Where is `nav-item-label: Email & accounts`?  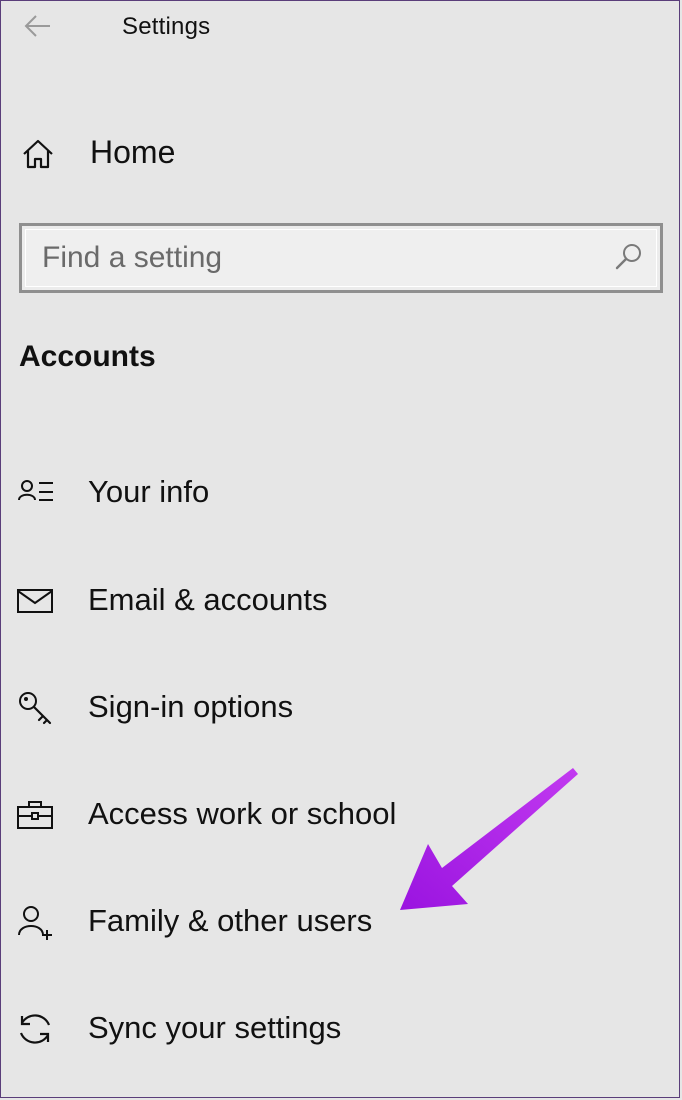 nav-item-label: Email & accounts is located at coordinates (208, 599).